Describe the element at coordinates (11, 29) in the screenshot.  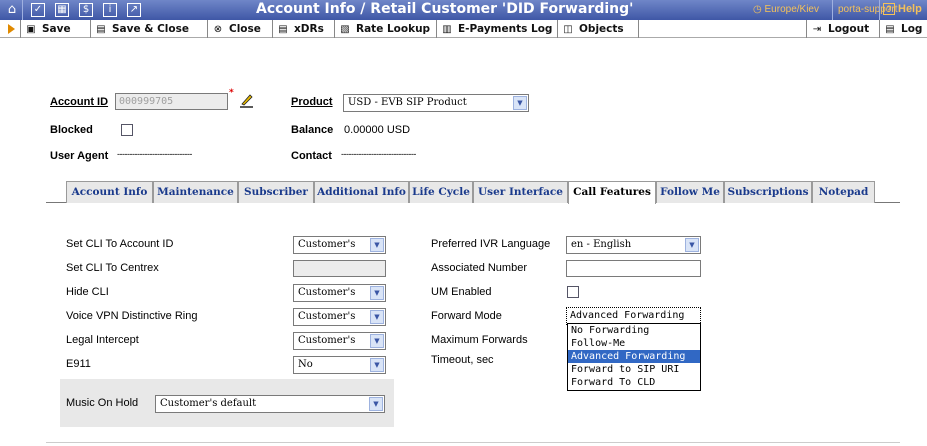
I see `play-arrow-icon` at that location.